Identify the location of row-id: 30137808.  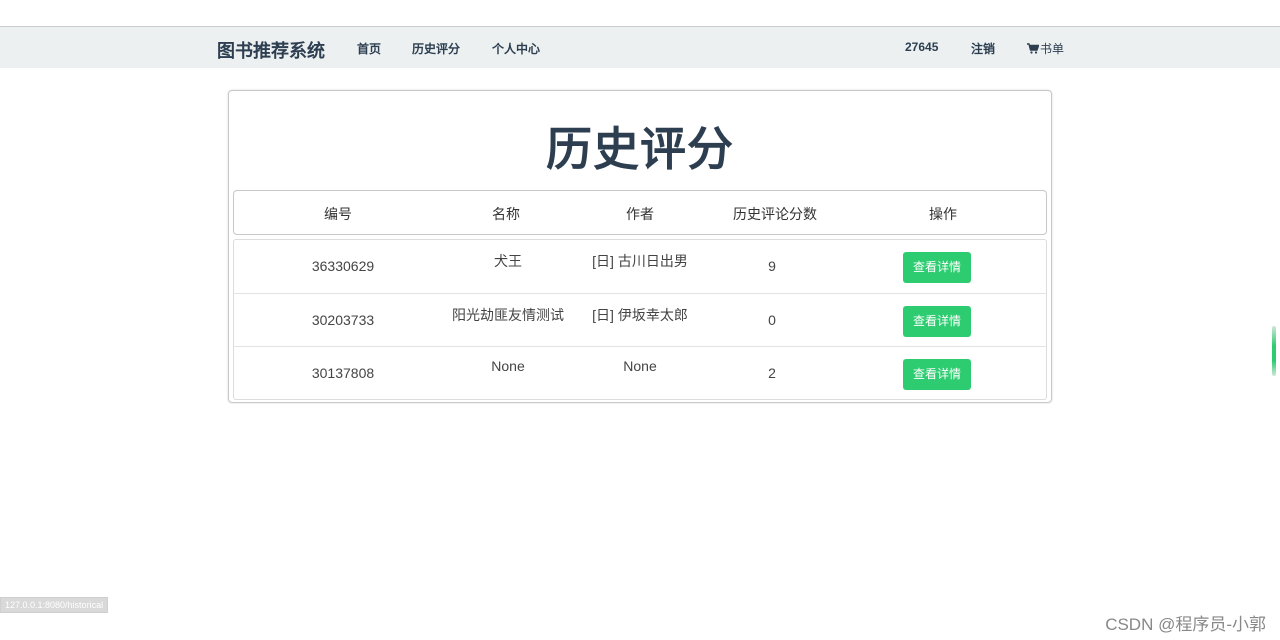
(343, 373).